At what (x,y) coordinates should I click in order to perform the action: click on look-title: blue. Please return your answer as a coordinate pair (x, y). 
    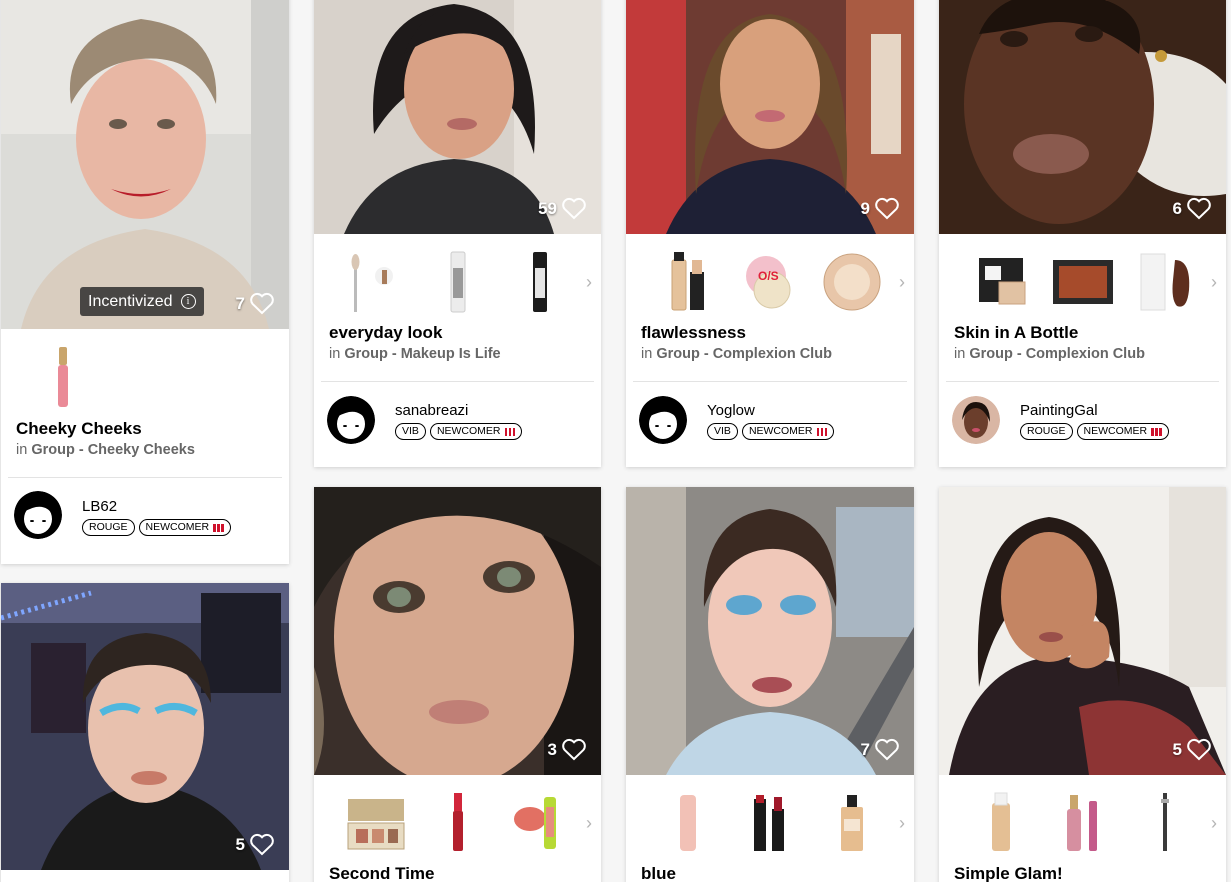
    Looking at the image, I should click on (658, 873).